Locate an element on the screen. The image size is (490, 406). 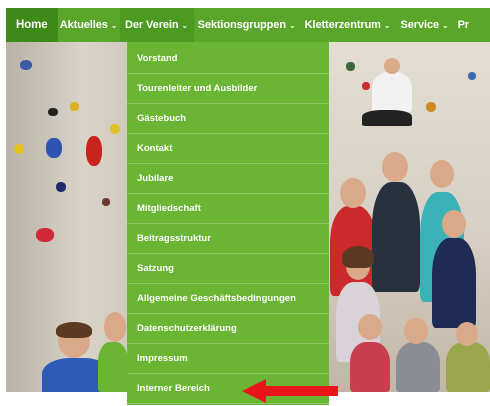
nav-label: Der Verein is located at coordinates (152, 25).